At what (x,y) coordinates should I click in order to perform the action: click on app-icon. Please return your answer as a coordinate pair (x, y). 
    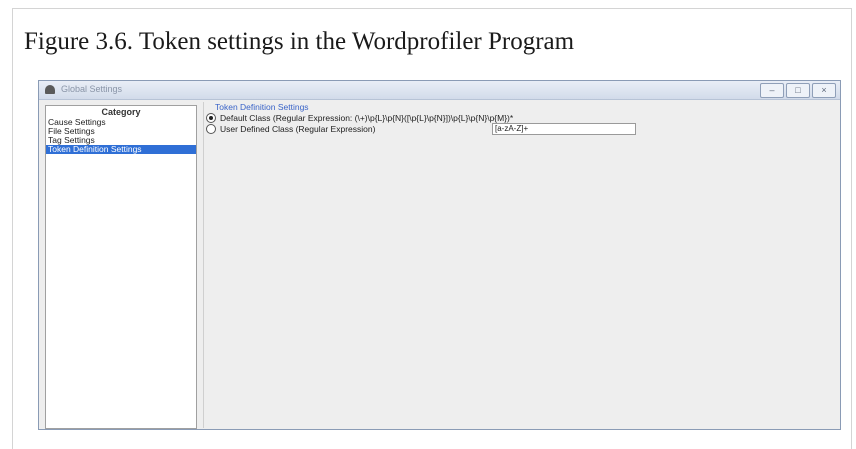
    Looking at the image, I should click on (50, 89).